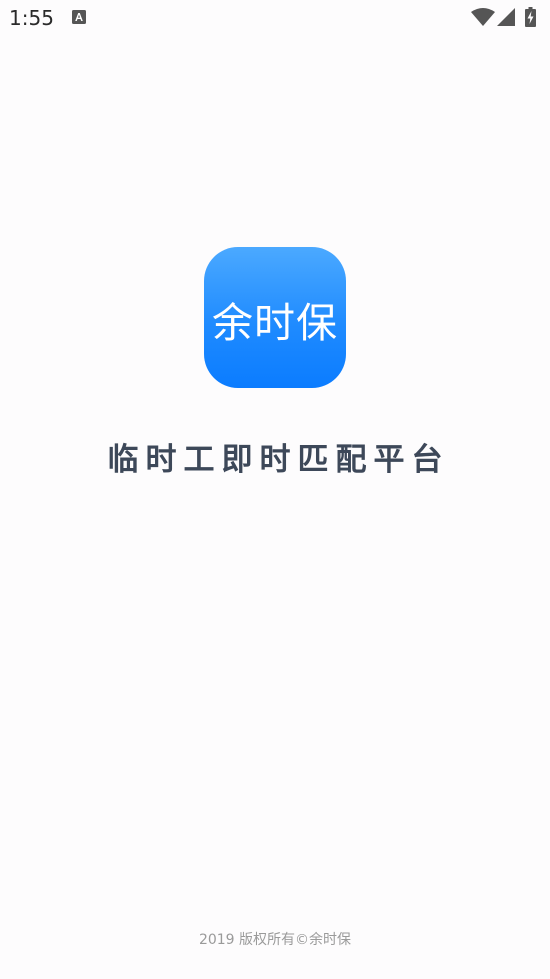  I want to click on wifi-icon, so click(483, 17).